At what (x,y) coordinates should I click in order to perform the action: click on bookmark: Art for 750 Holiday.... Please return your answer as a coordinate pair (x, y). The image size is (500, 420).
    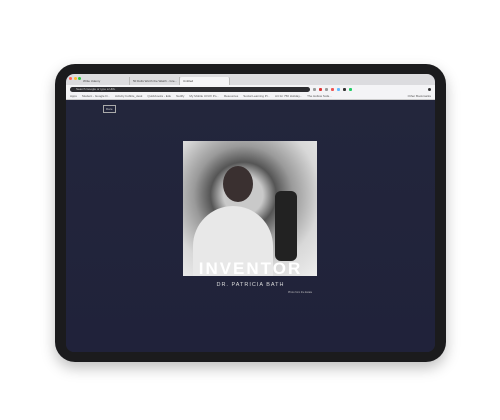
    Looking at the image, I should click on (288, 96).